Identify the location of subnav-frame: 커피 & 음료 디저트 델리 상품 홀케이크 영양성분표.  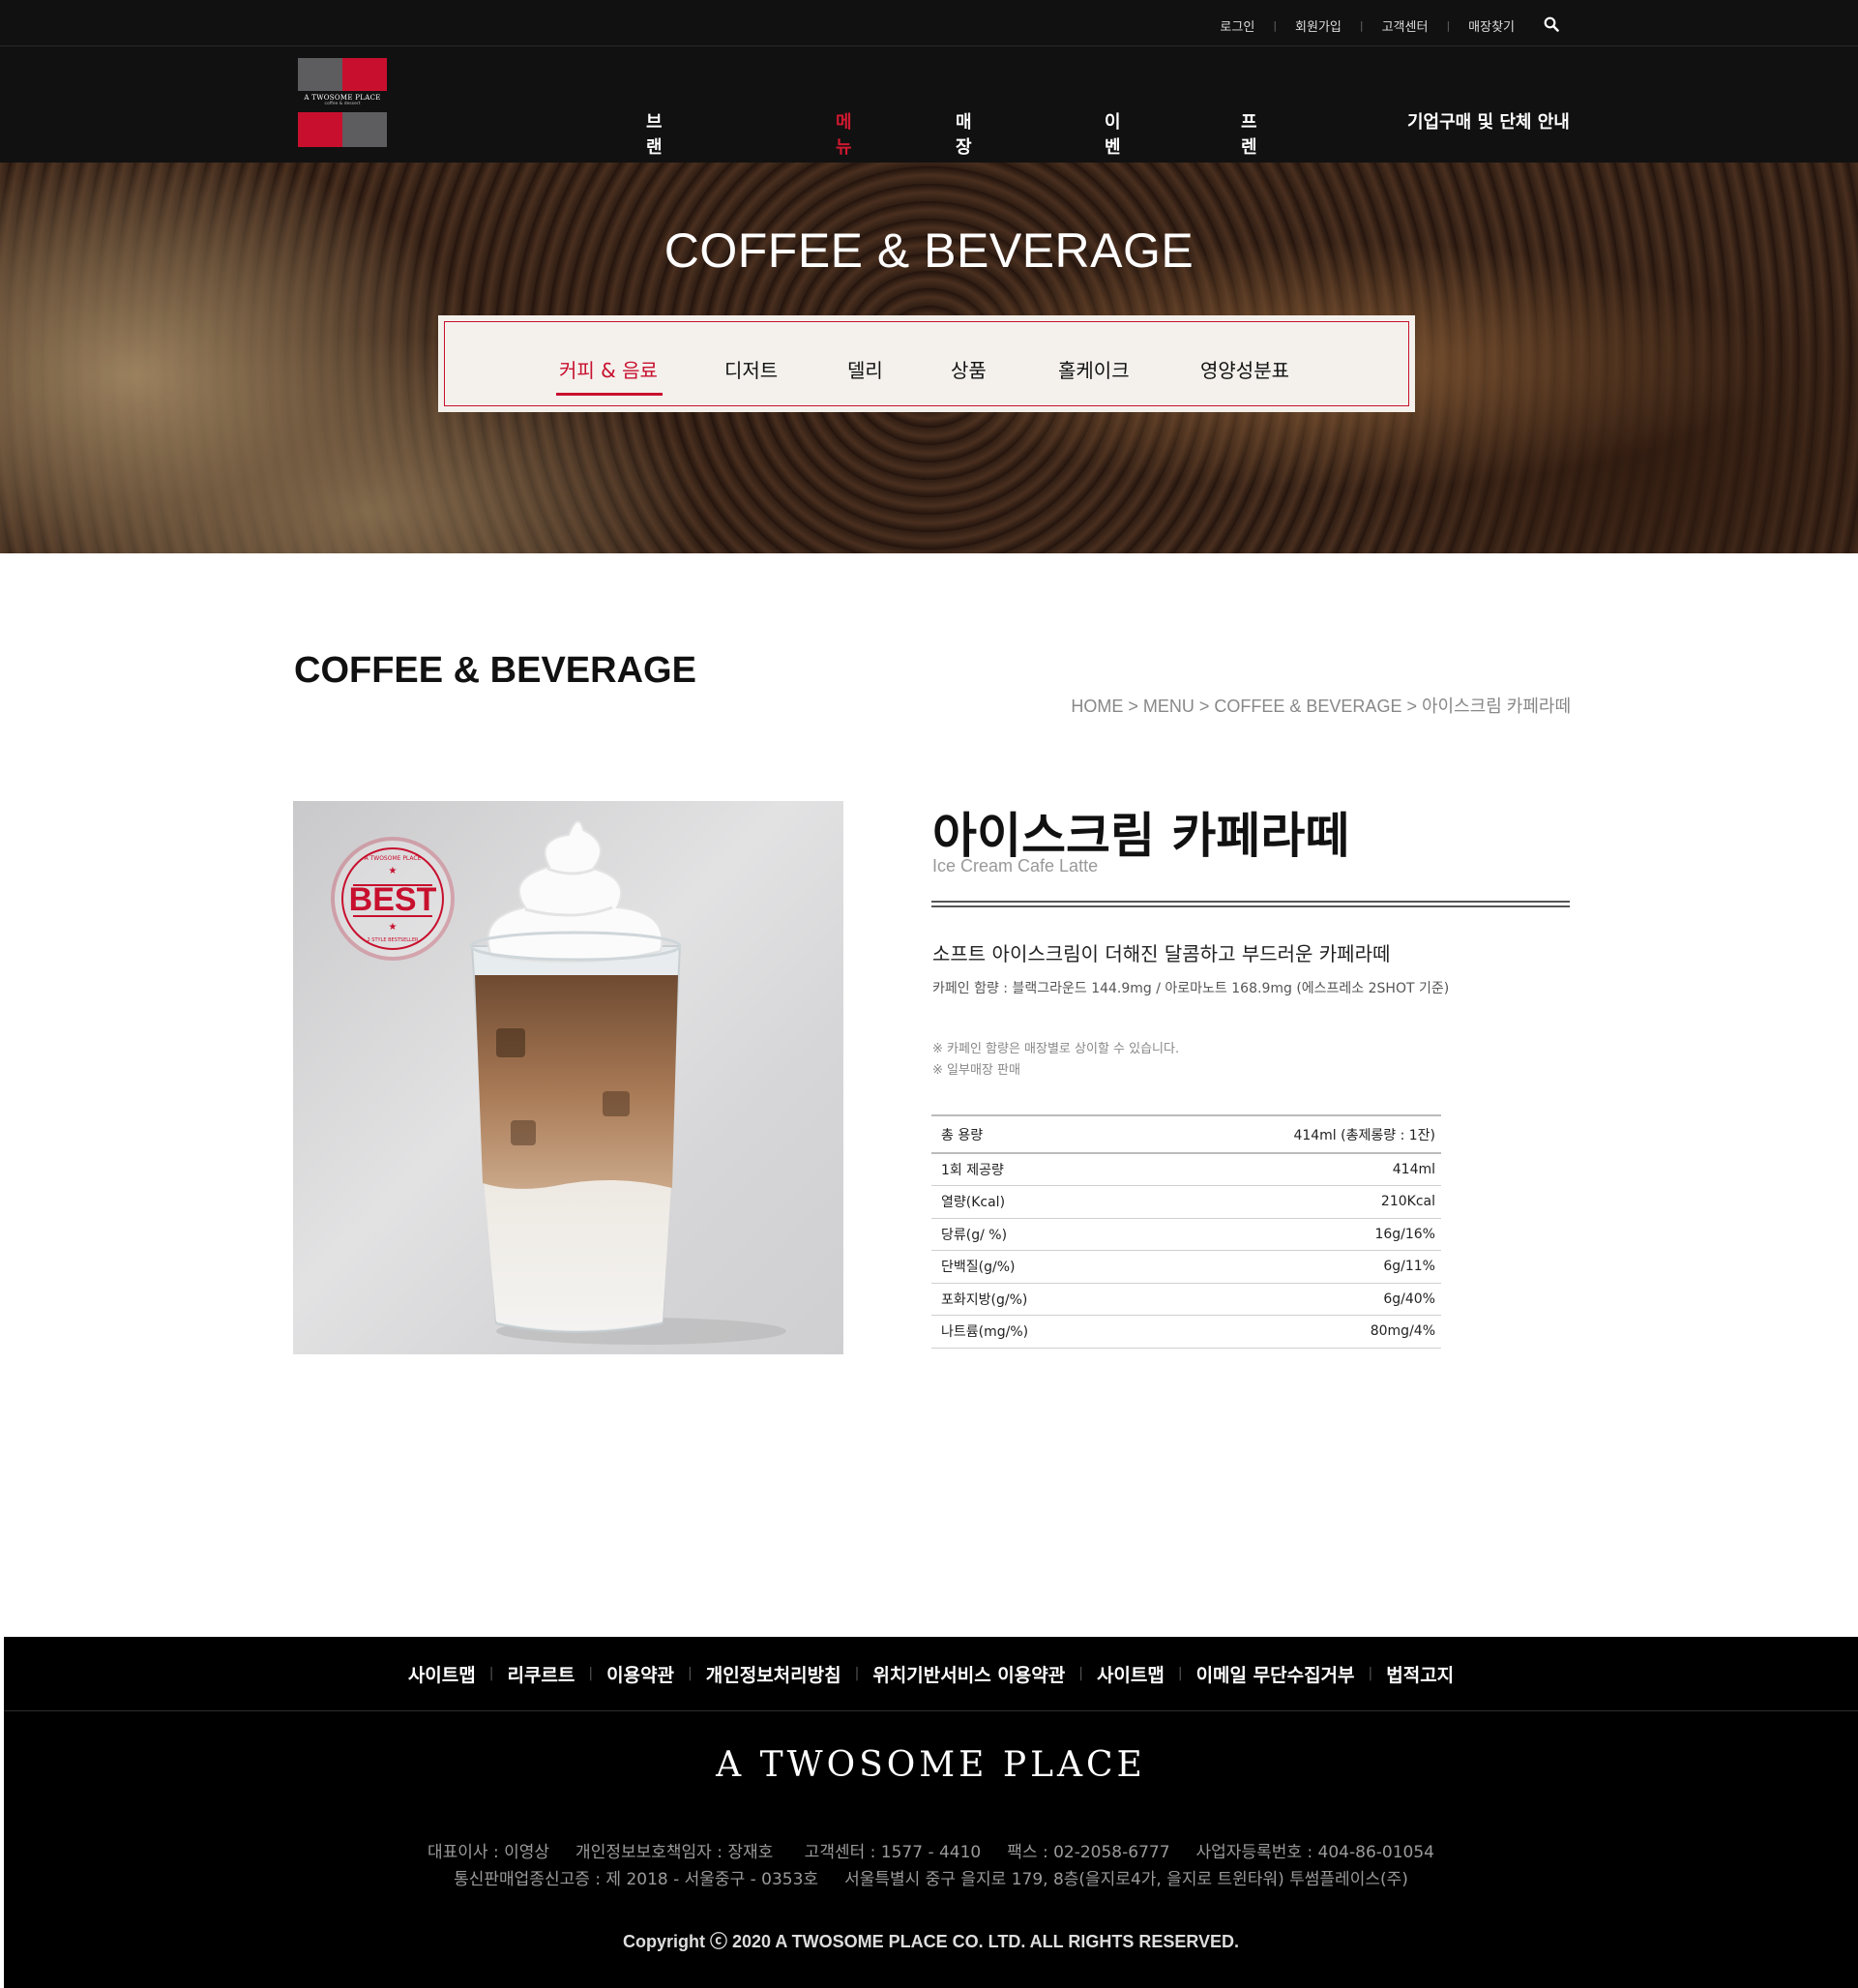
(927, 363).